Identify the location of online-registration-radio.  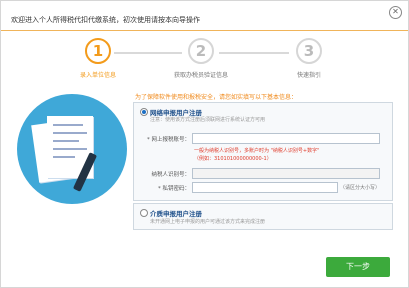
(144, 112).